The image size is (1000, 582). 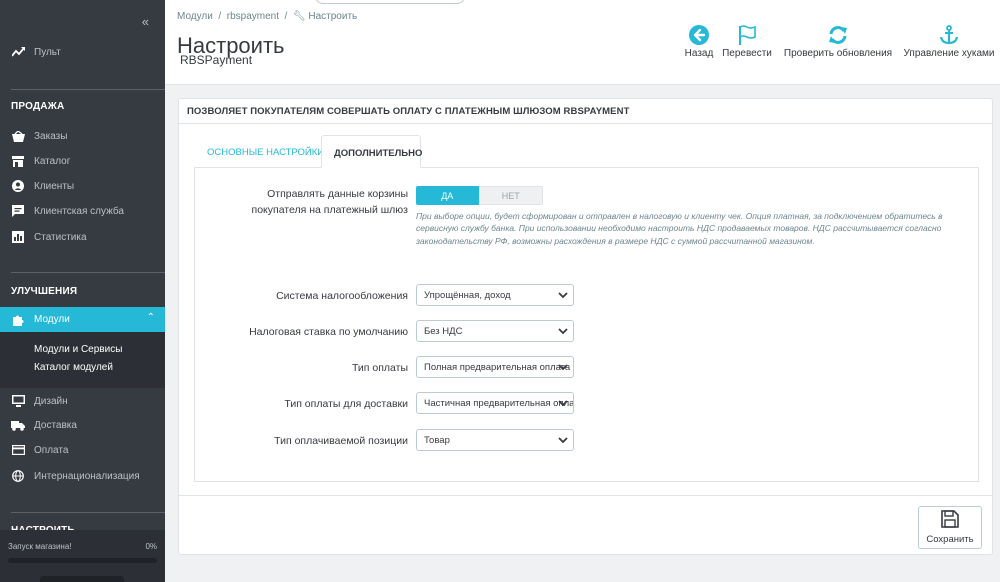 What do you see at coordinates (950, 520) in the screenshot?
I see `floppy-disk-icon` at bounding box center [950, 520].